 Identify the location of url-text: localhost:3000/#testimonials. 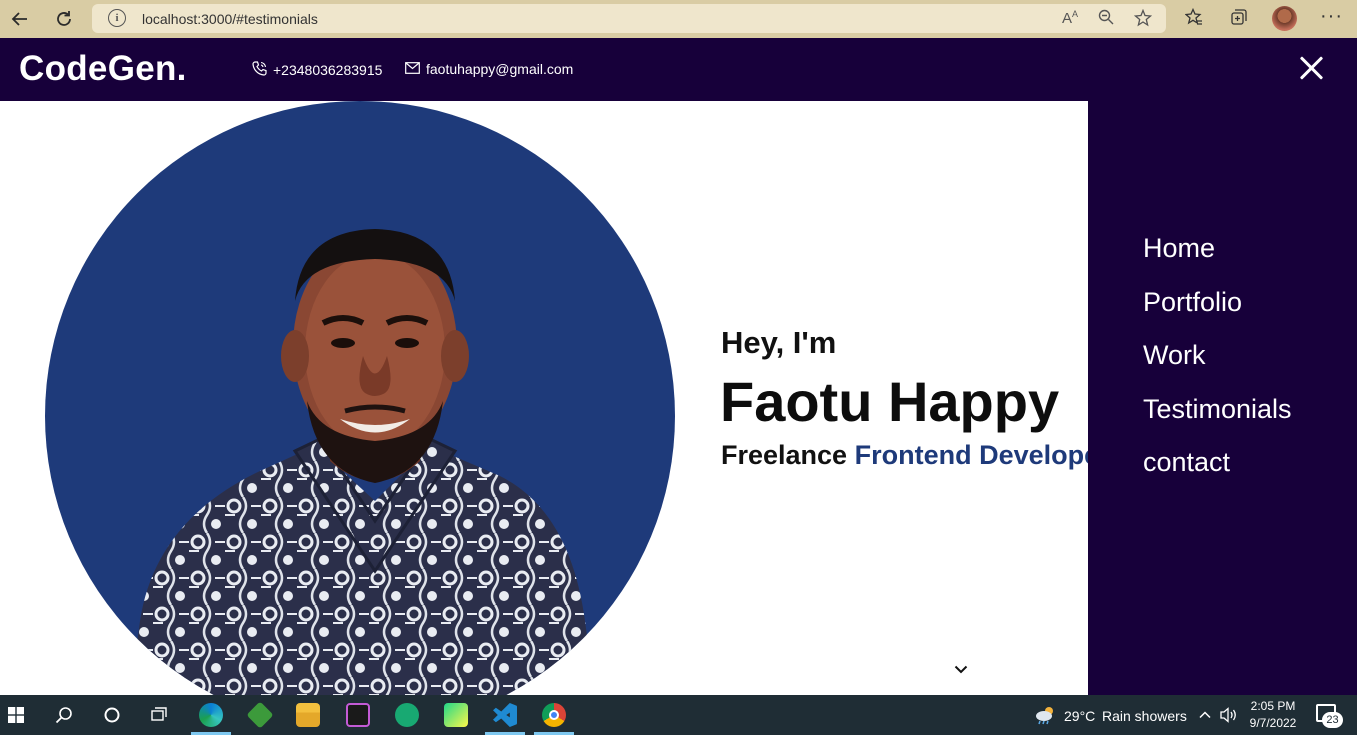
(230, 19).